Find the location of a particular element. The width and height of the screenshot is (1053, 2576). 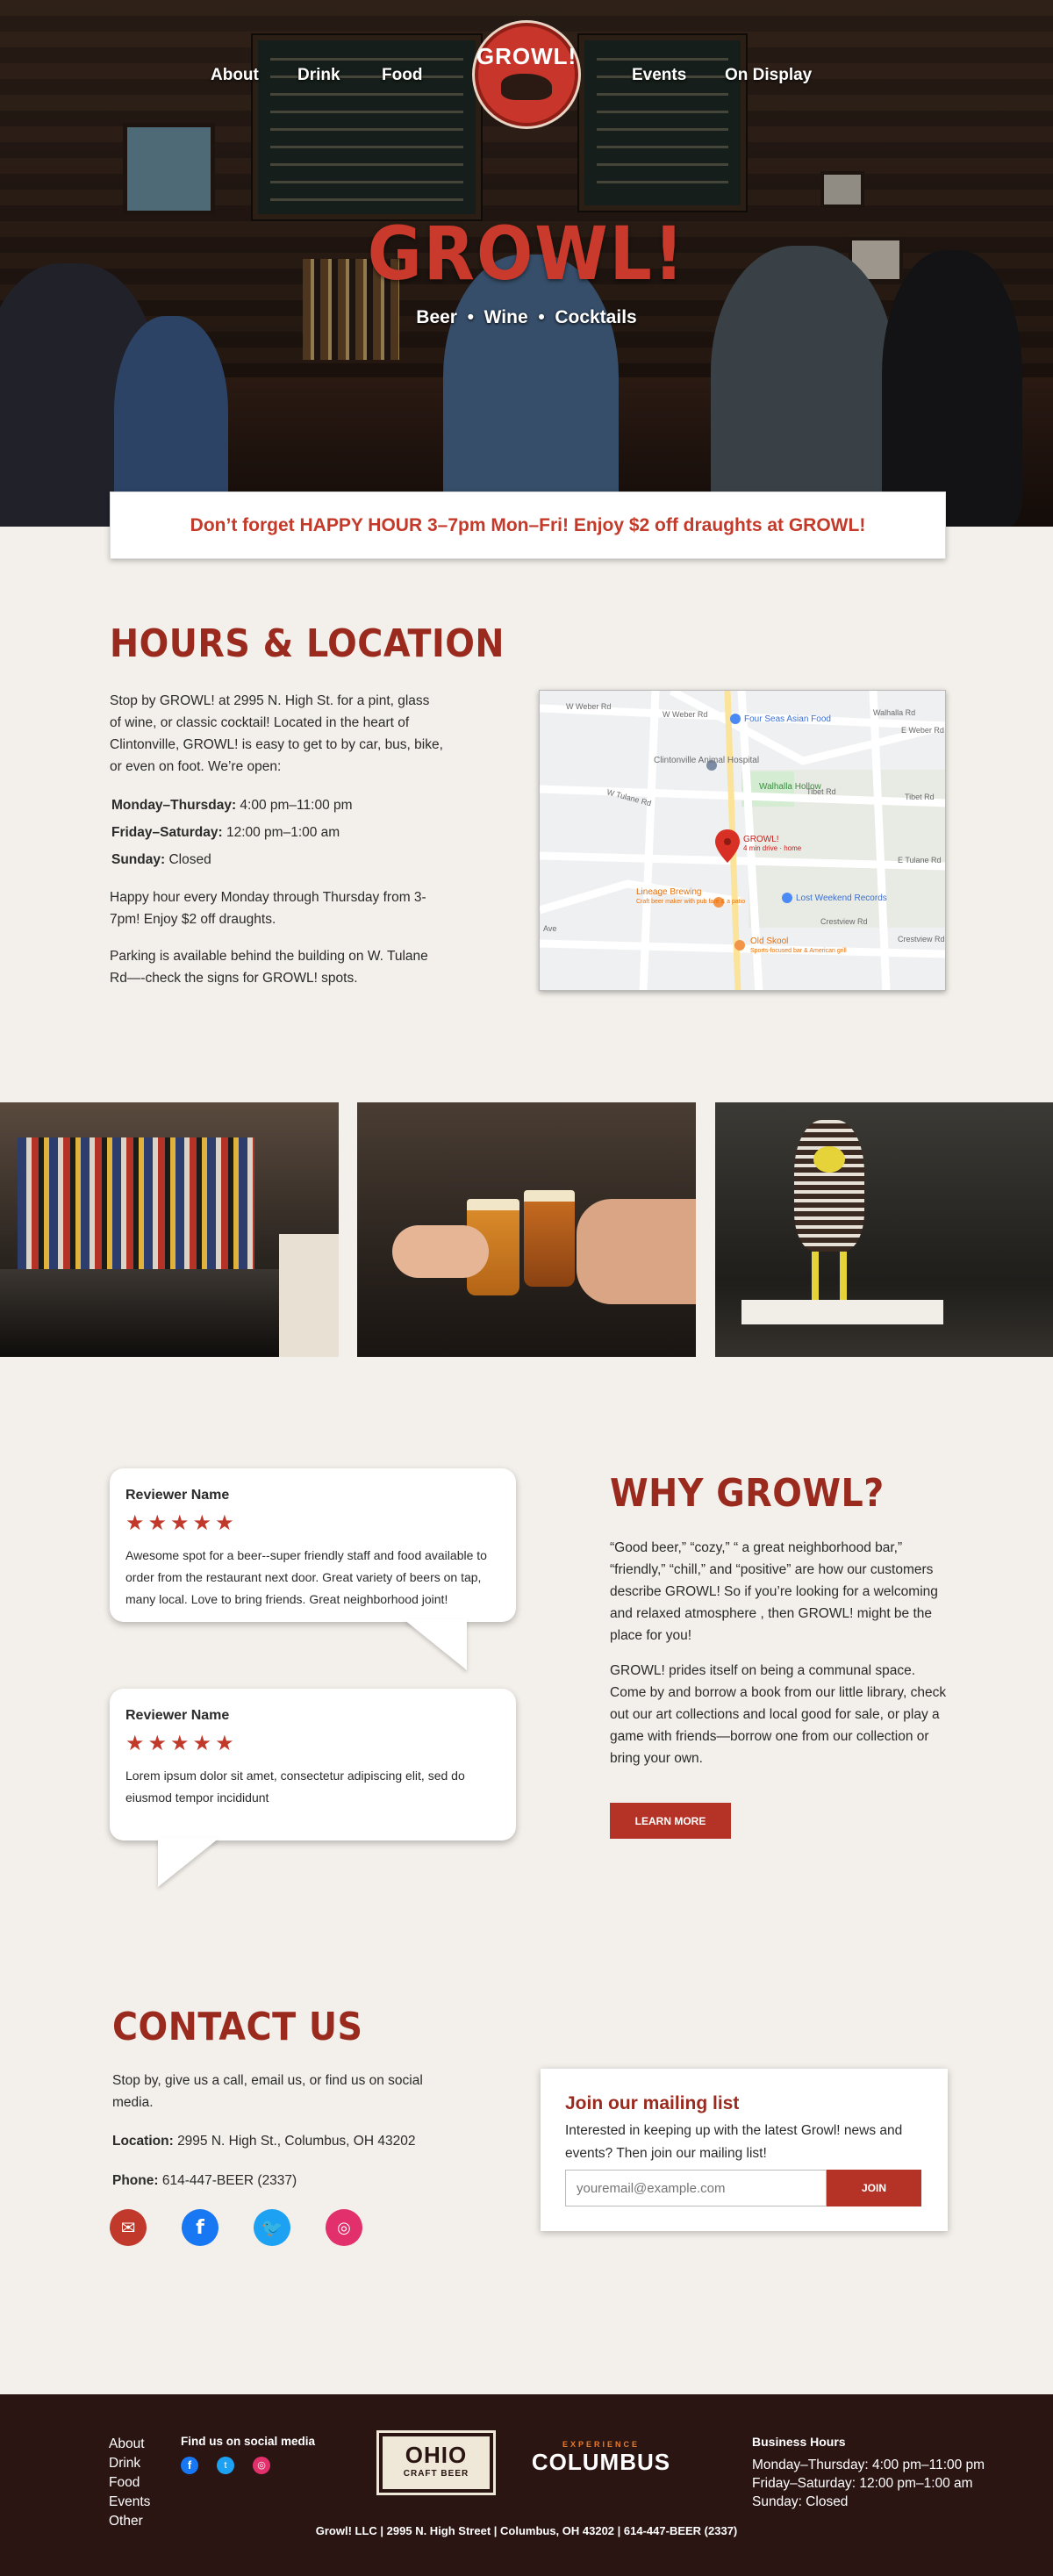

footer-link-drink: Drink is located at coordinates (129, 2463).